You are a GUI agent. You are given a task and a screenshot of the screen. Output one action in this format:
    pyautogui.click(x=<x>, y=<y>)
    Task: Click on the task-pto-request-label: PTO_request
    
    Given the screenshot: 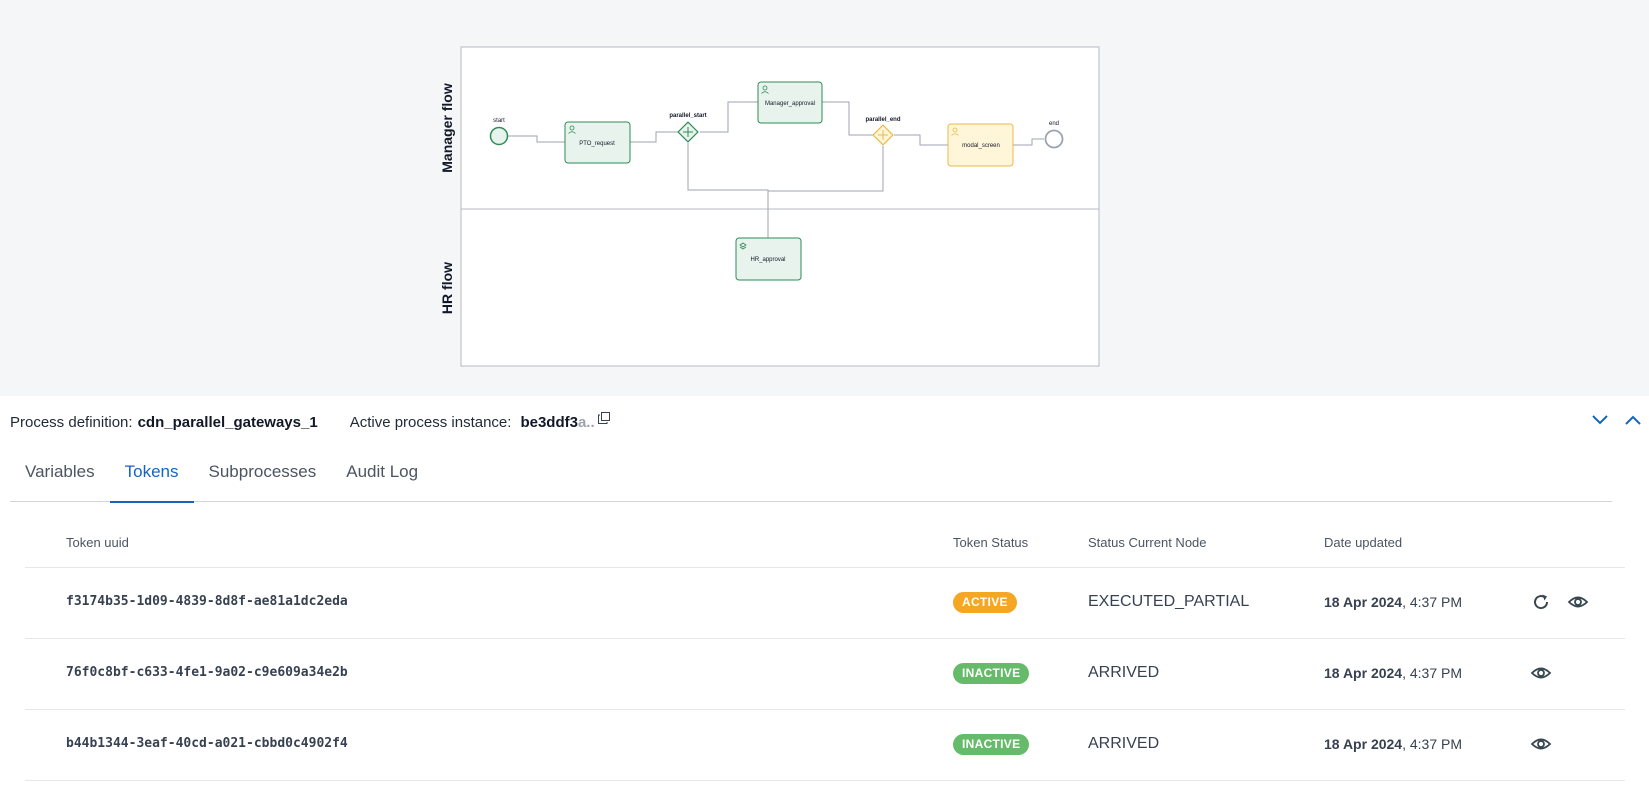 What is the action you would take?
    pyautogui.click(x=597, y=144)
    